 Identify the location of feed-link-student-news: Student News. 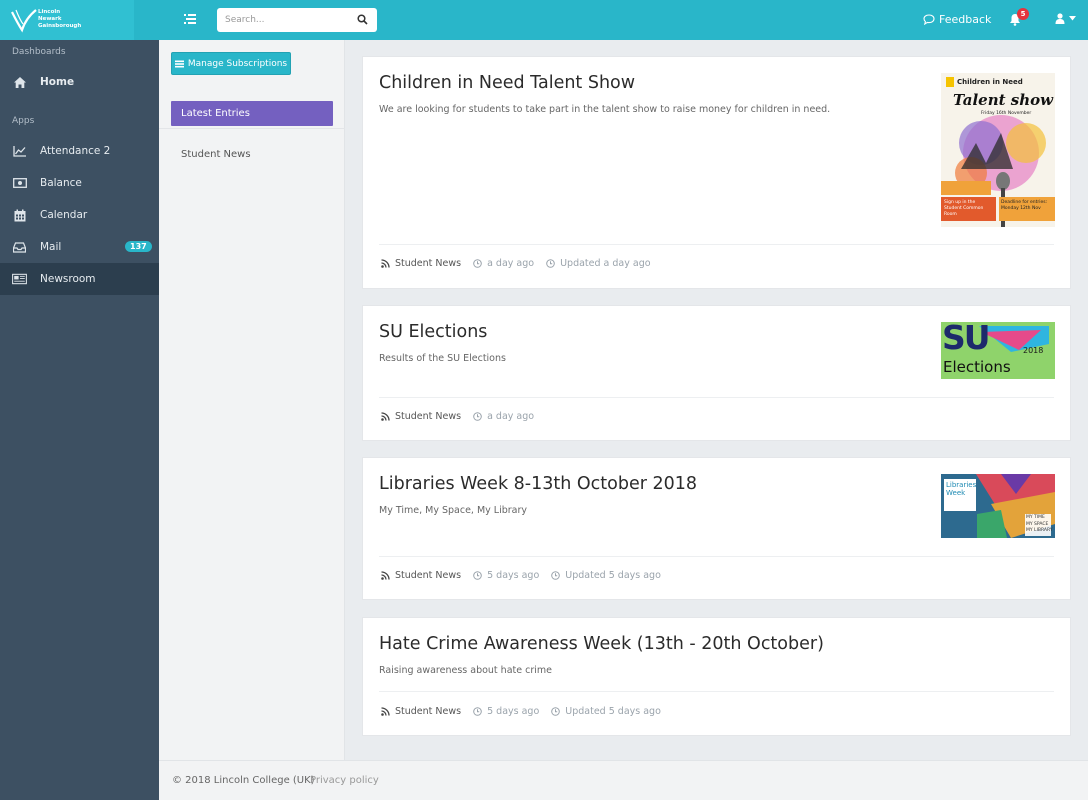
(216, 154).